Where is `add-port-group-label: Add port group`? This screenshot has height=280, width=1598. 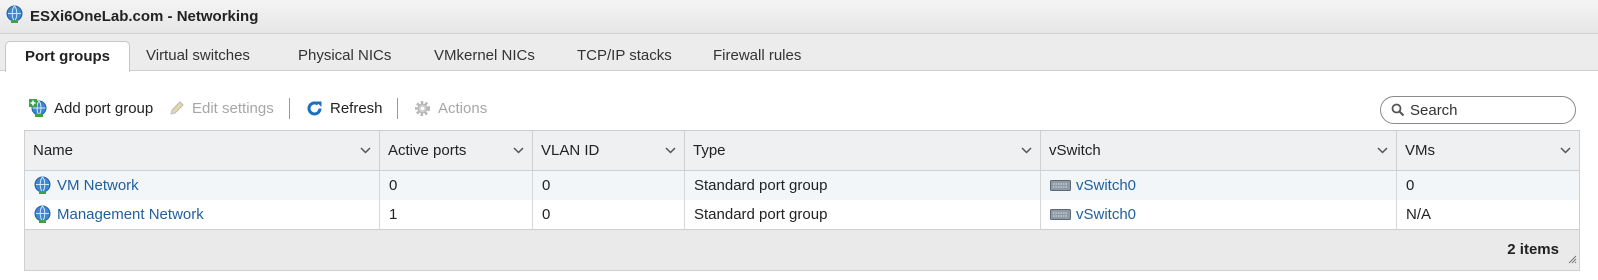
add-port-group-label: Add port group is located at coordinates (104, 108).